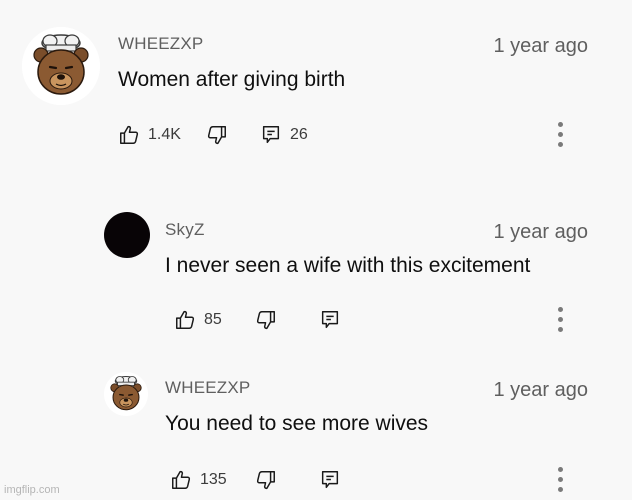 This screenshot has height=500, width=632. Describe the element at coordinates (353, 135) in the screenshot. I see `comment-actions: 1.4K 26` at that location.